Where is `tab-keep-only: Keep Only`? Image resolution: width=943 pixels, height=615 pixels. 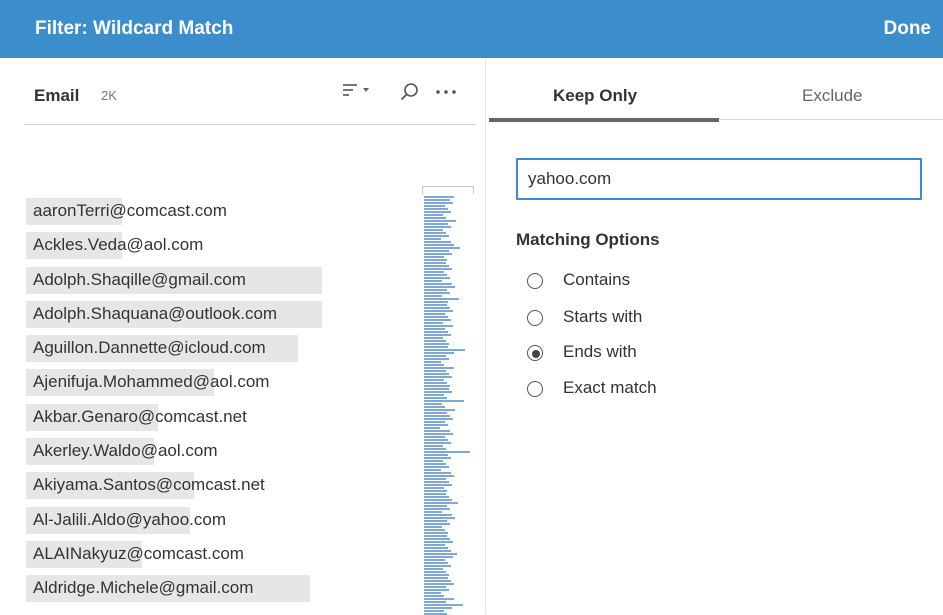
tab-keep-only: Keep Only is located at coordinates (595, 96).